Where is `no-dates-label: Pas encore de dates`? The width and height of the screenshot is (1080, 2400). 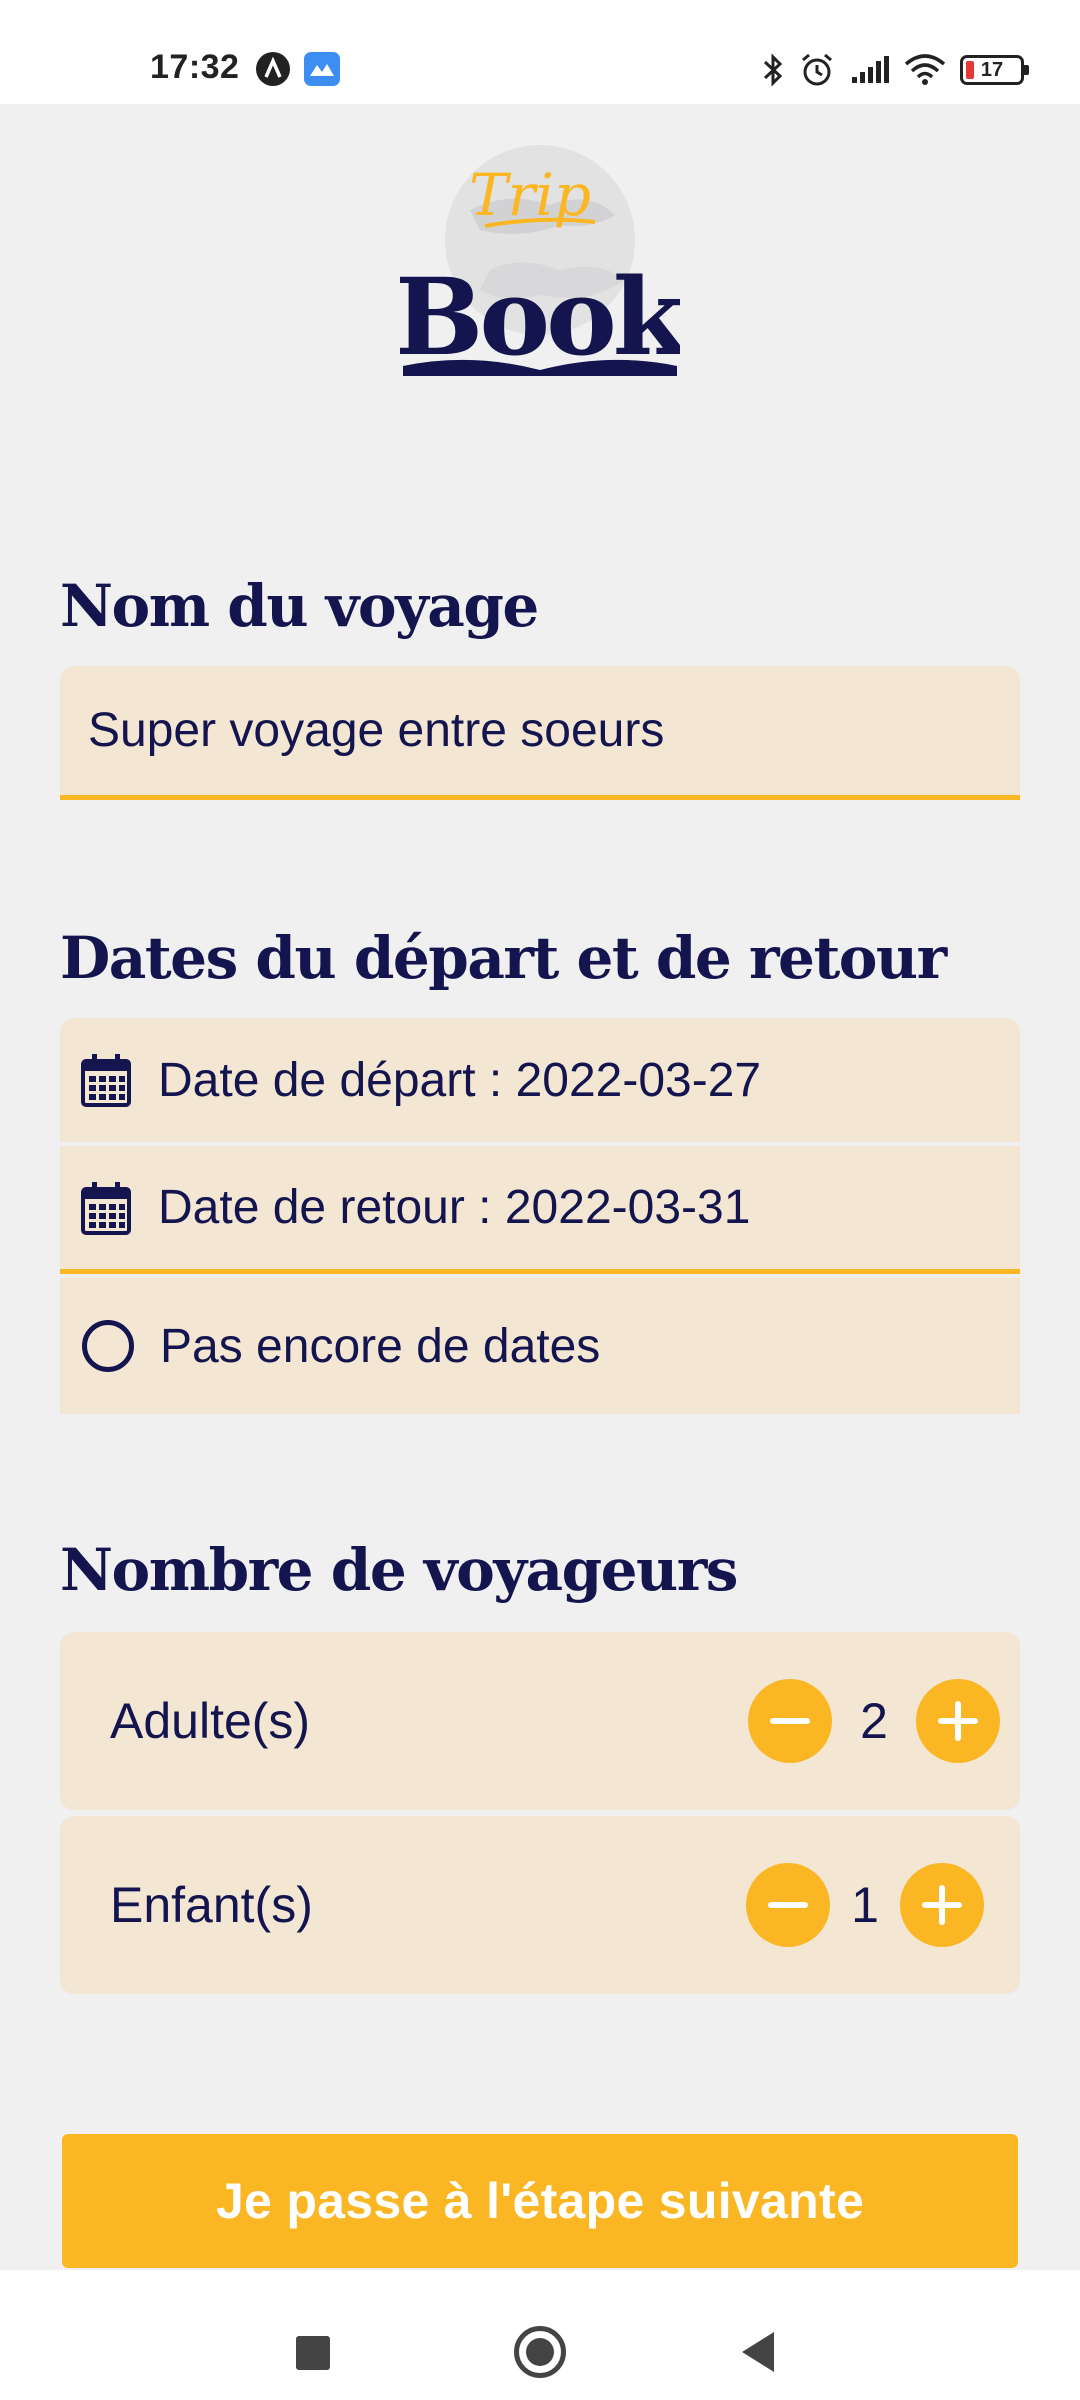
no-dates-label: Pas encore de dates is located at coordinates (380, 1346).